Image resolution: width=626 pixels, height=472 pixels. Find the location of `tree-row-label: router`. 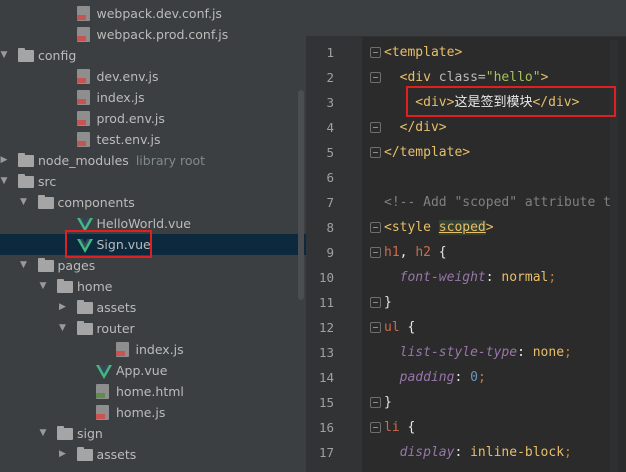

tree-row-label: router is located at coordinates (115, 328).